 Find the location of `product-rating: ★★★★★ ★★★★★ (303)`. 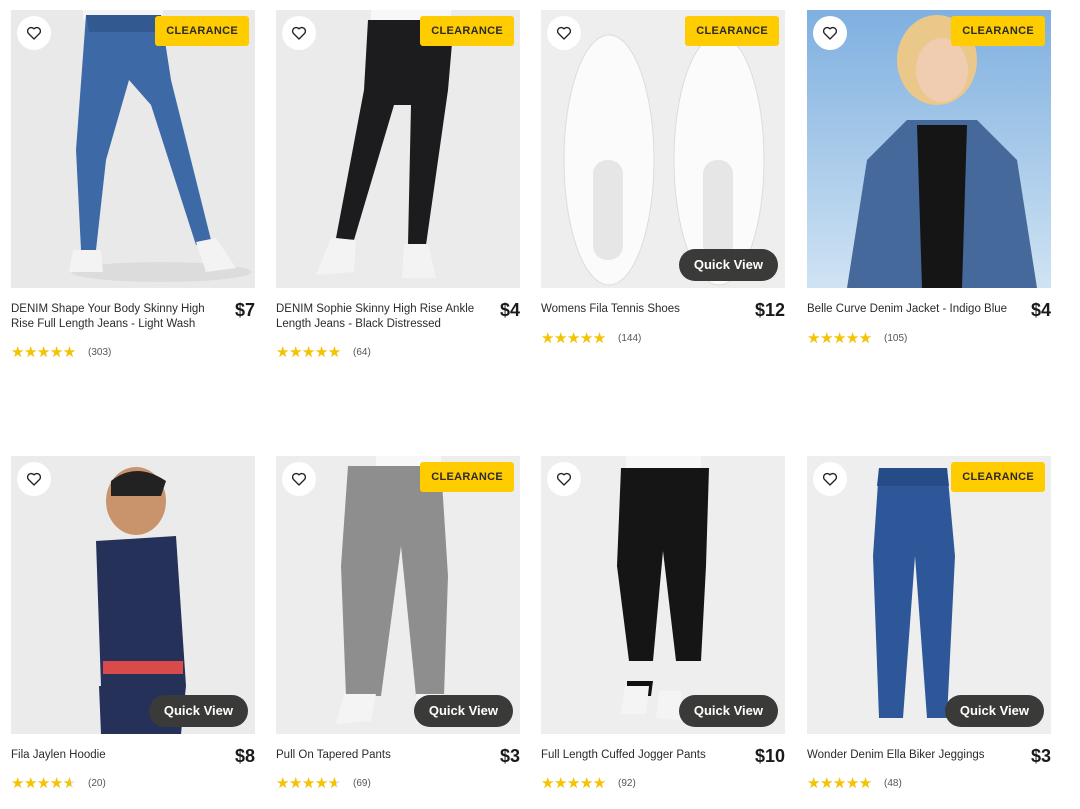

product-rating: ★★★★★ ★★★★★ (303) is located at coordinates (61, 352).